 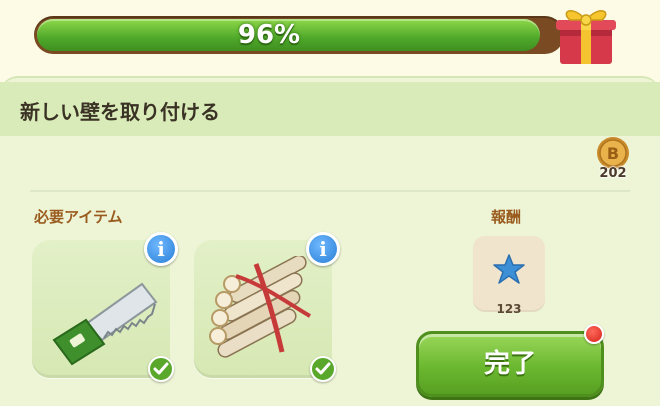 I want to click on reward-card, so click(x=509, y=274).